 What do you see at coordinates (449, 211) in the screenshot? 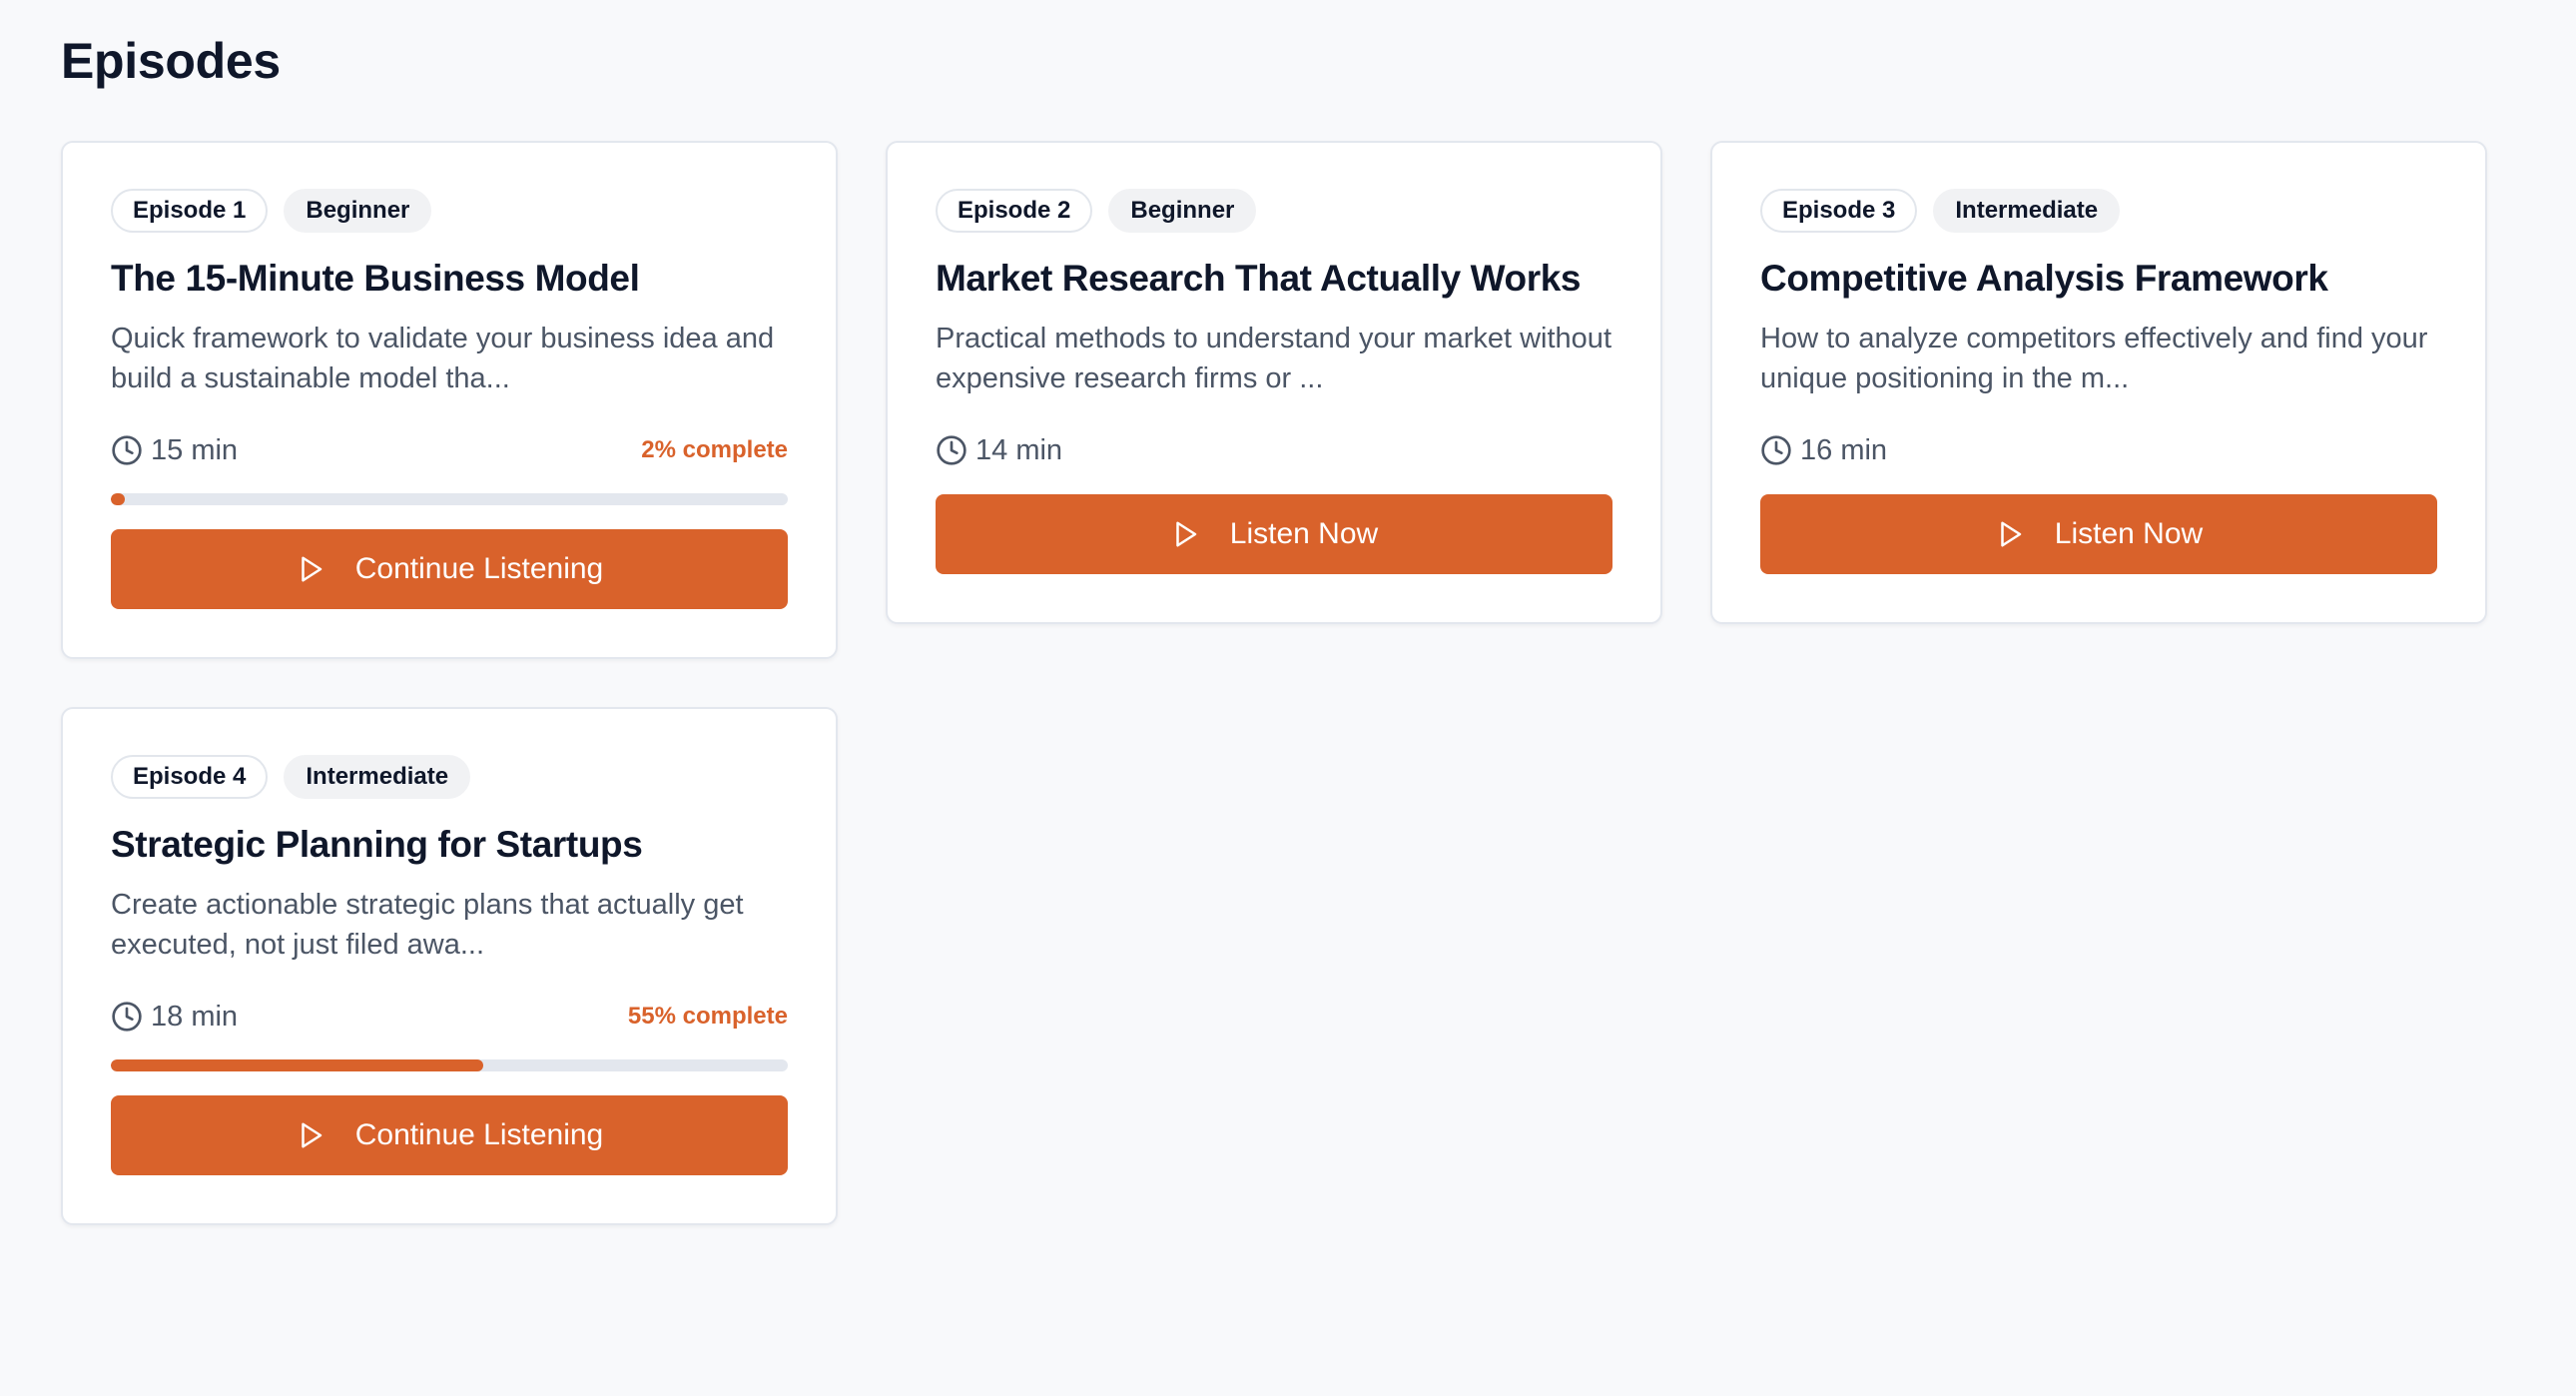
I see `episode-tags: Episode 1 Beginner` at bounding box center [449, 211].